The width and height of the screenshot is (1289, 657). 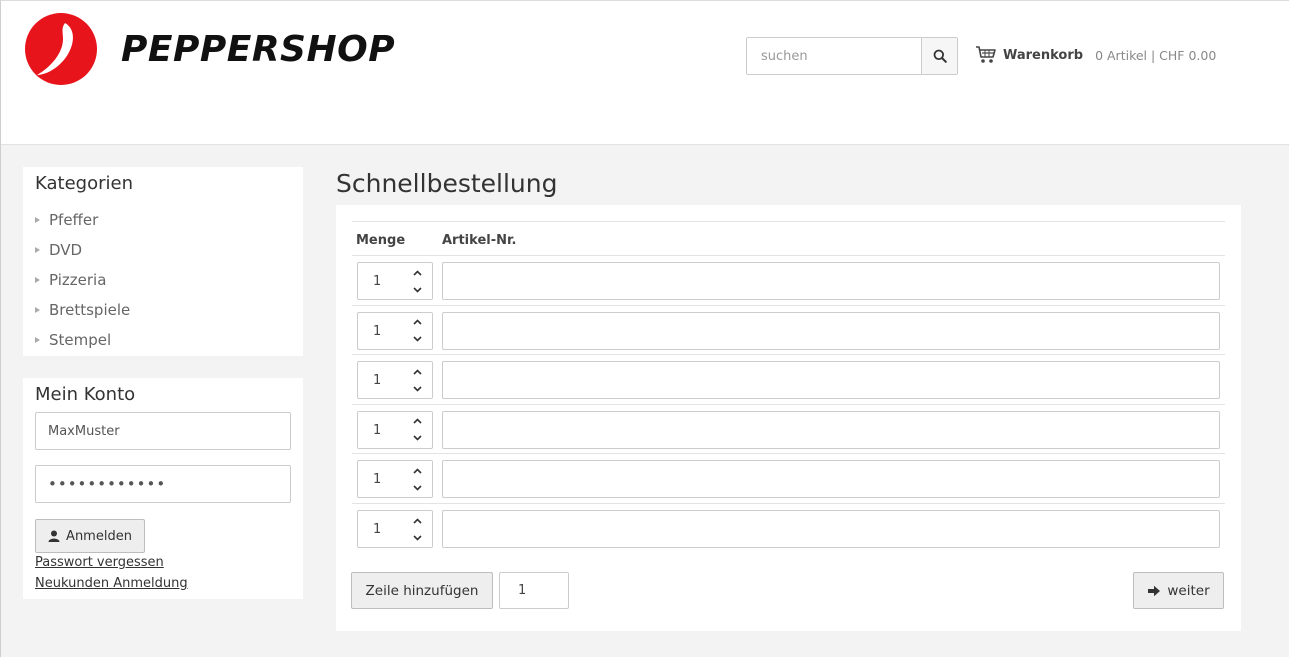 I want to click on categories-list: Pfeffer DVD Pizzeria Brettspiele Stempel, so click(x=82, y=280).